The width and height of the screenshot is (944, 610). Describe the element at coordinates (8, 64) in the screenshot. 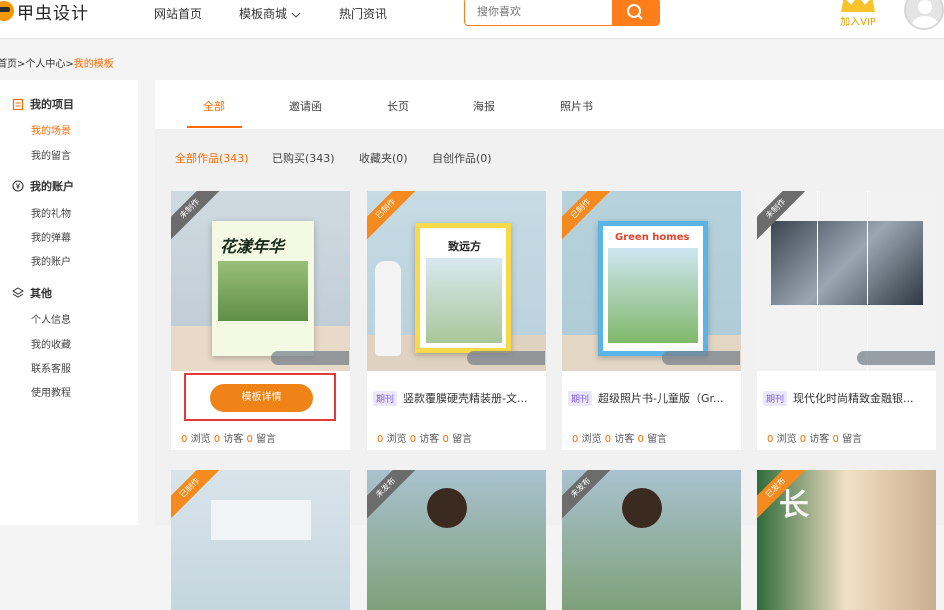

I see `breadcrumb-home: 首页` at that location.